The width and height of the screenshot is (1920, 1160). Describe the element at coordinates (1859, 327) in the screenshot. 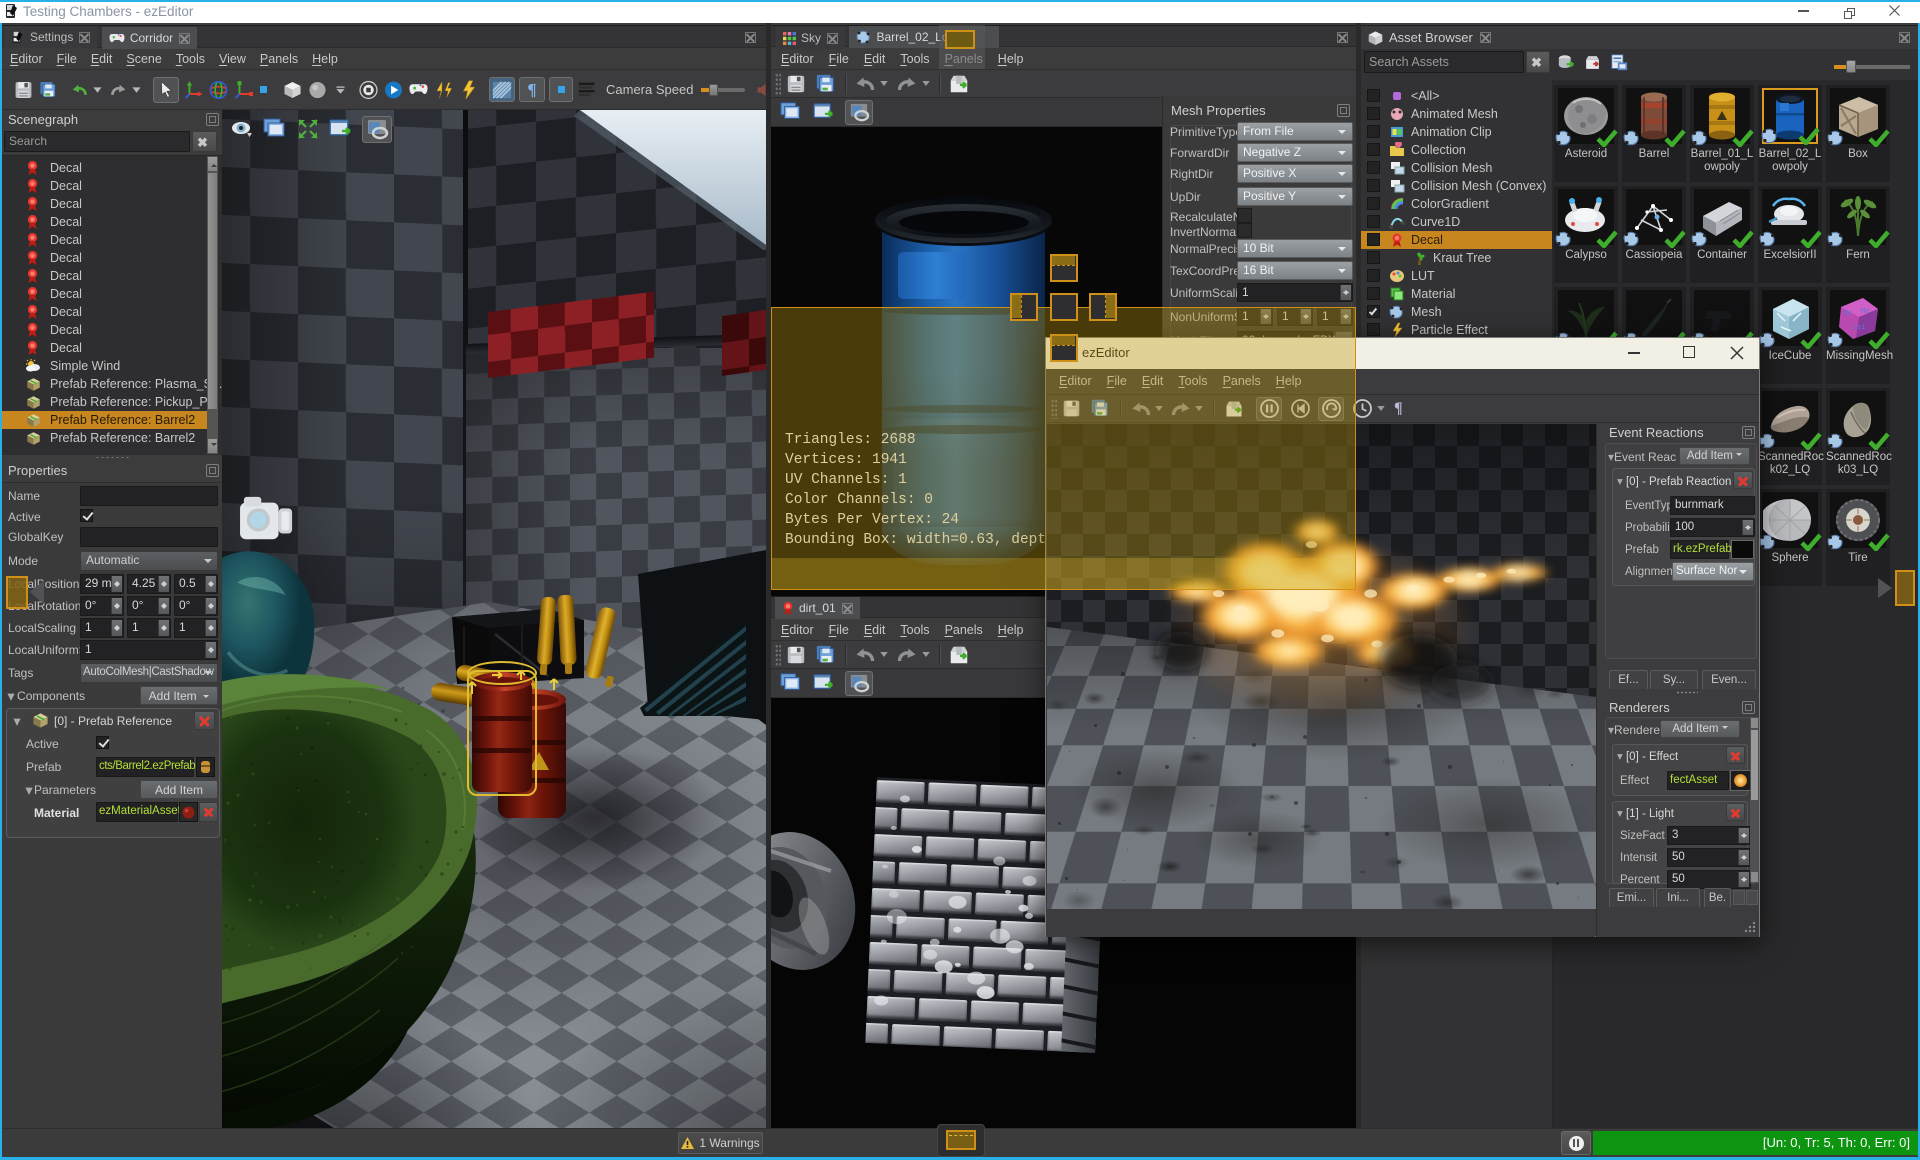

I see `svg-text: ssi` at that location.